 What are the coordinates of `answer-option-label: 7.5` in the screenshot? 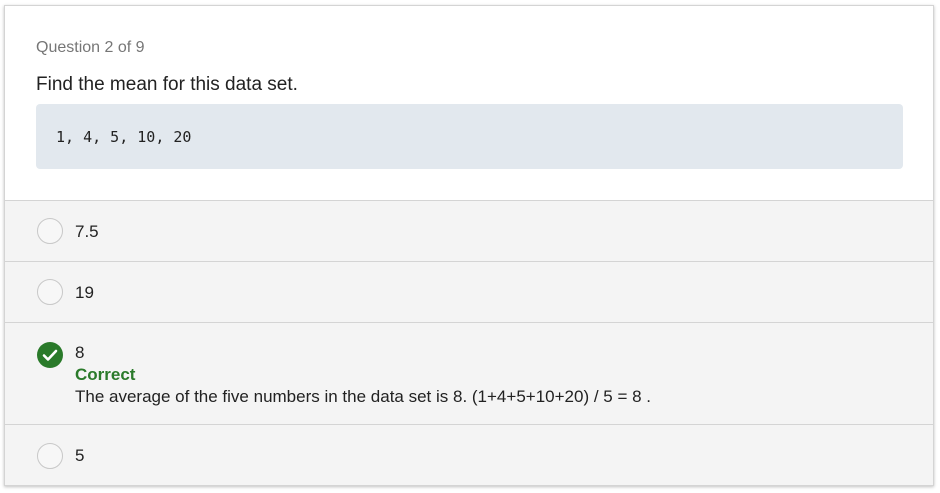 It's located at (87, 231).